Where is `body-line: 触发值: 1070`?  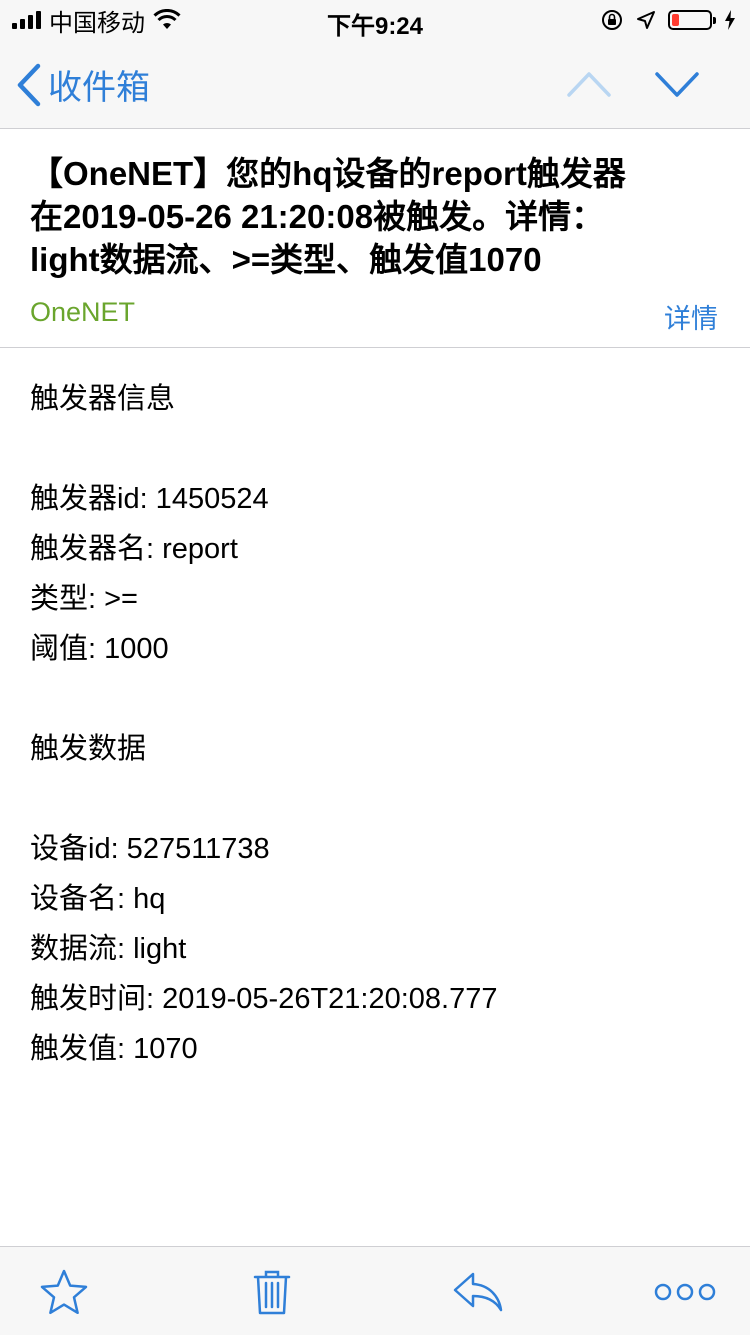
body-line: 触发值: 1070 is located at coordinates (114, 1049).